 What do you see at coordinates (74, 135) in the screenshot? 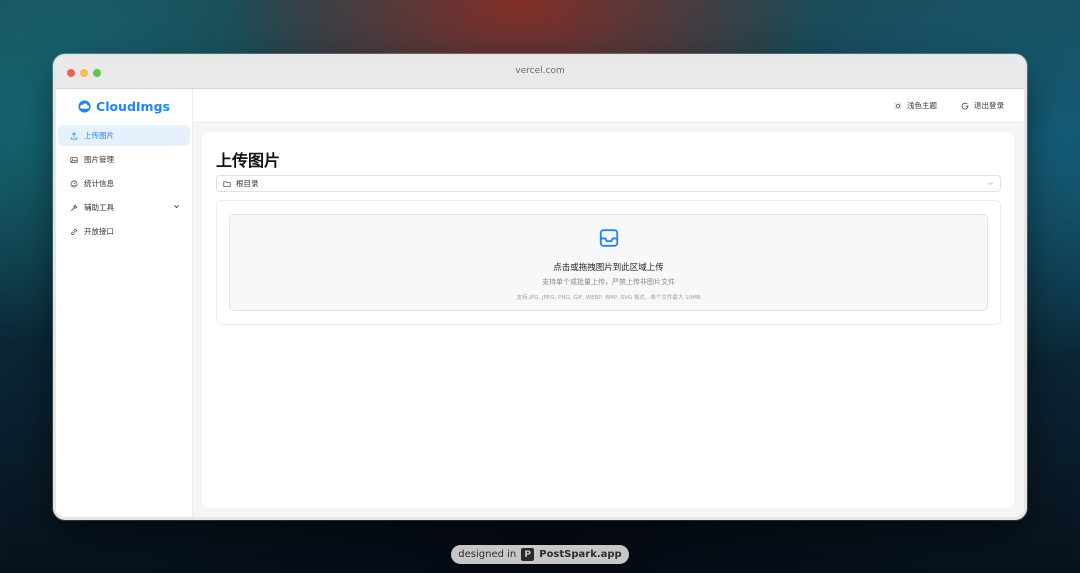
I see `upload-icon` at bounding box center [74, 135].